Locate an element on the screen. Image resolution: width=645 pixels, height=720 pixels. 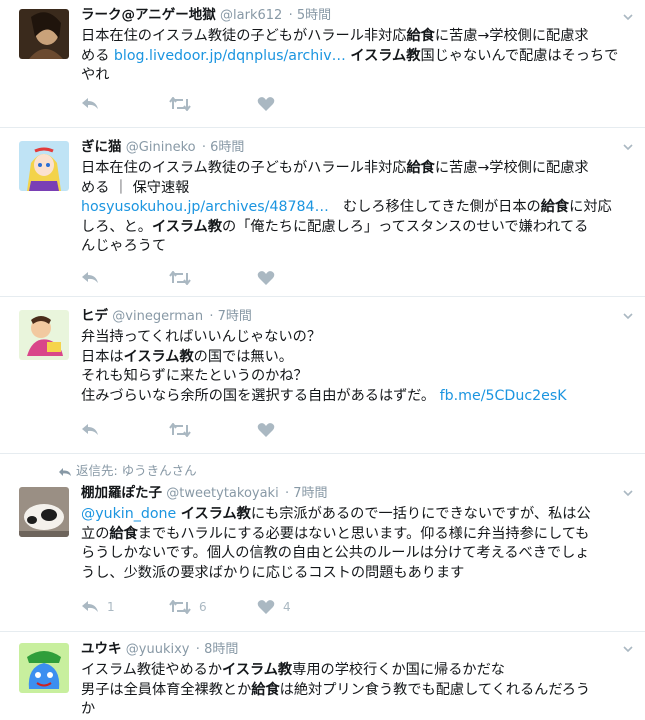
text-segment: 弁当持ってくればいいんじゃないの？ is located at coordinates (201, 337).